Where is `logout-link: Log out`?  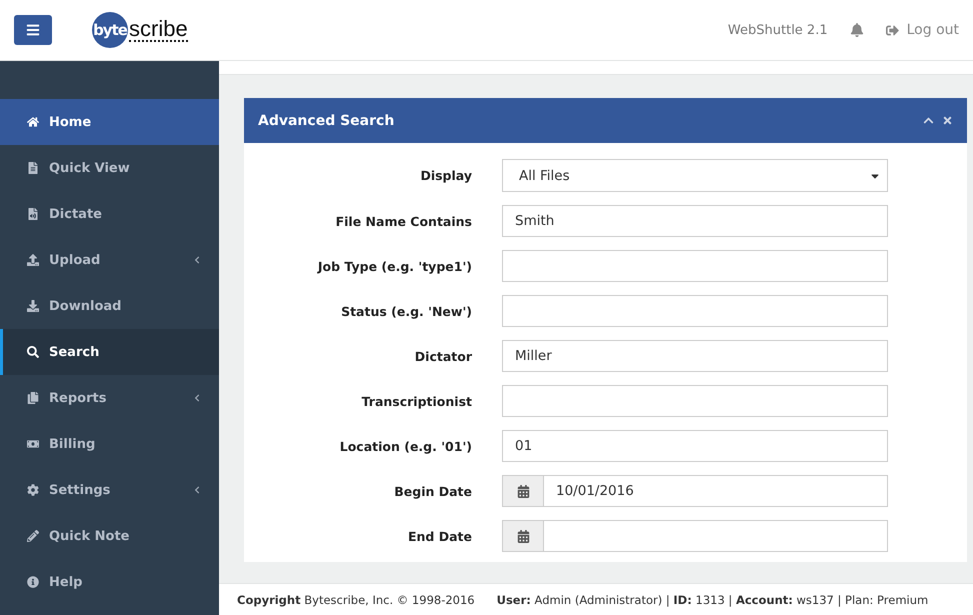 logout-link: Log out is located at coordinates (922, 30).